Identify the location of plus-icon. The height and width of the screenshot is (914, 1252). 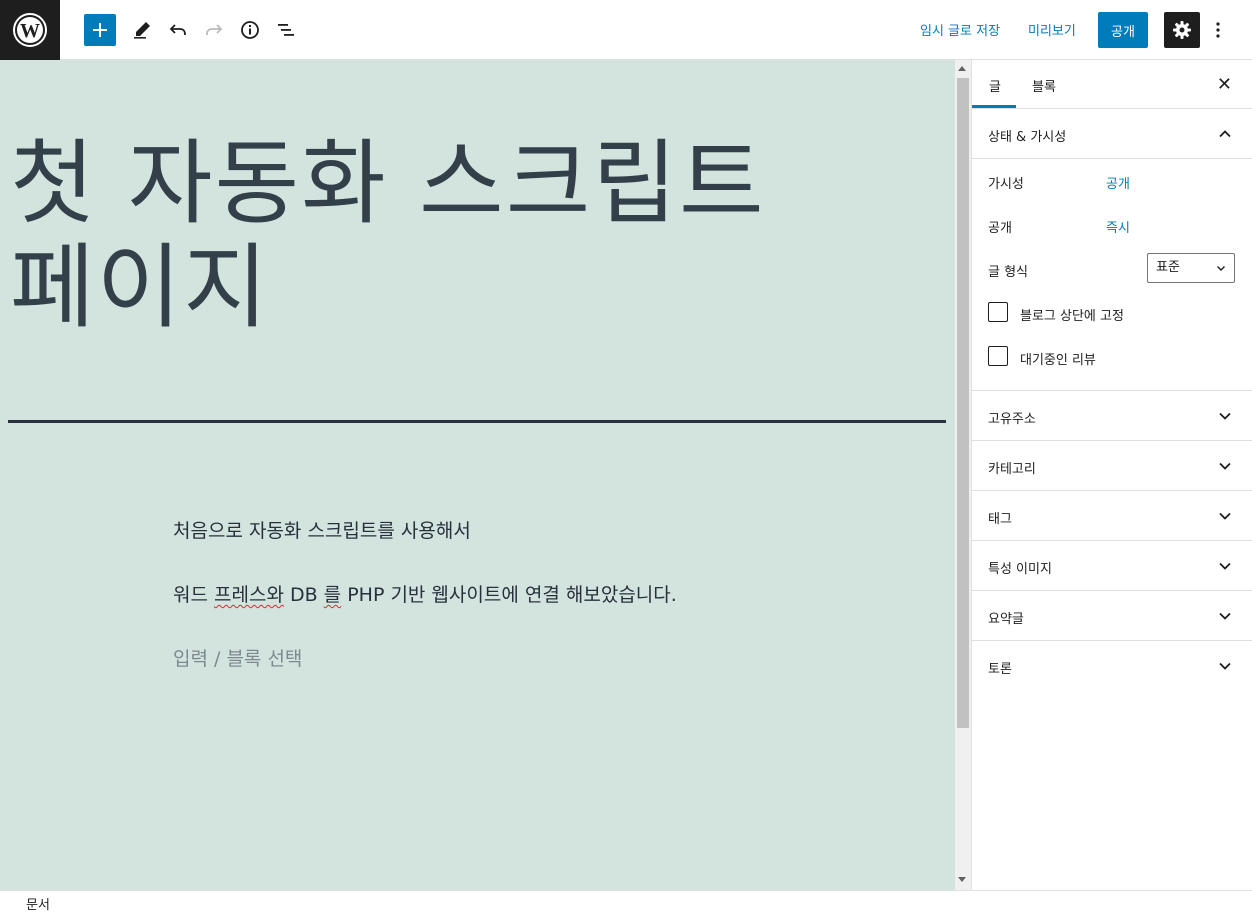
(100, 30).